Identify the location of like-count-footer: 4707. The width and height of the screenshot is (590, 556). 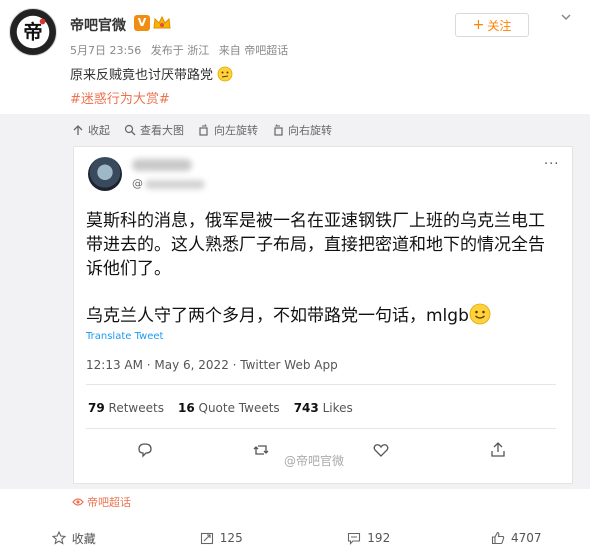
(526, 538).